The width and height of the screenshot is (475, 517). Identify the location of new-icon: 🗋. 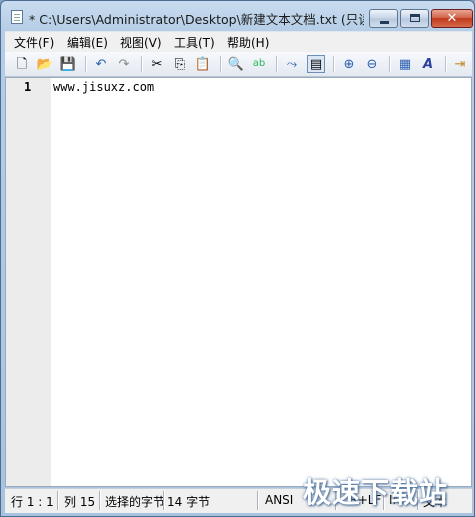
(22, 64).